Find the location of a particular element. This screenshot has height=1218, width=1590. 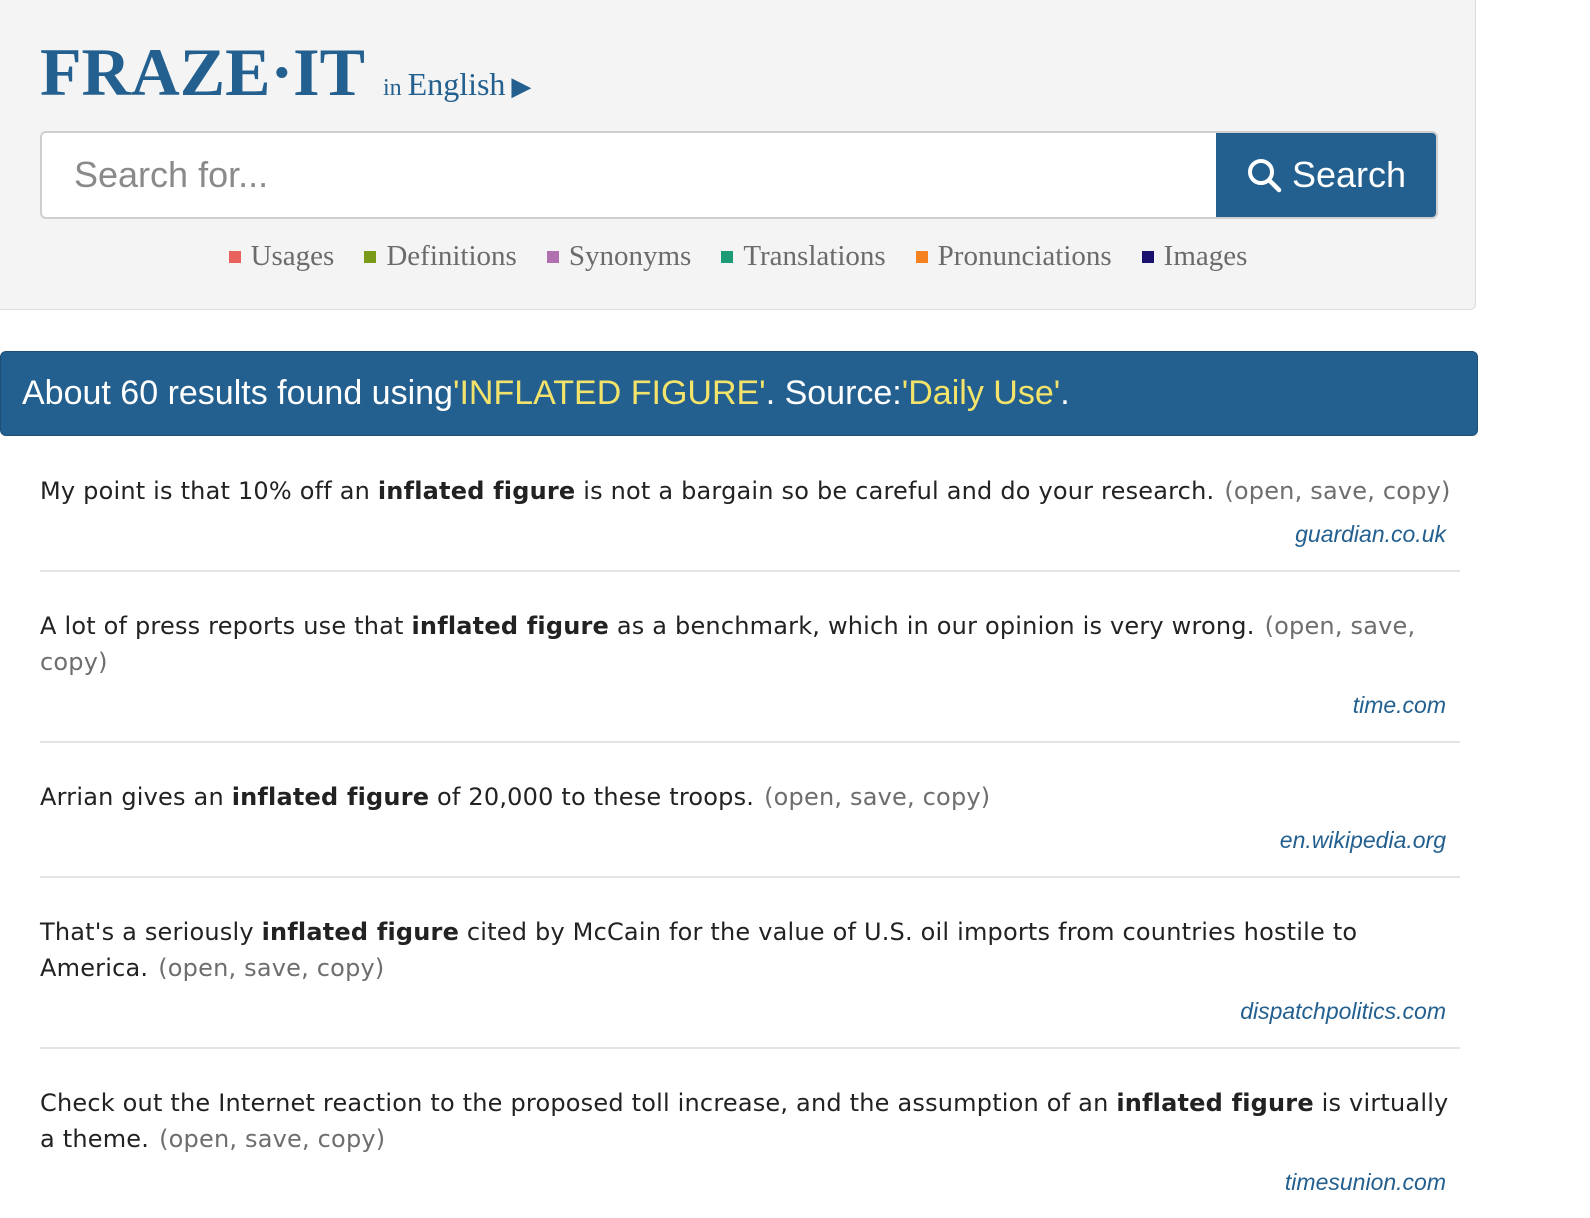

logo-row: FRAZE·IT in English ▶ is located at coordinates (285, 72).